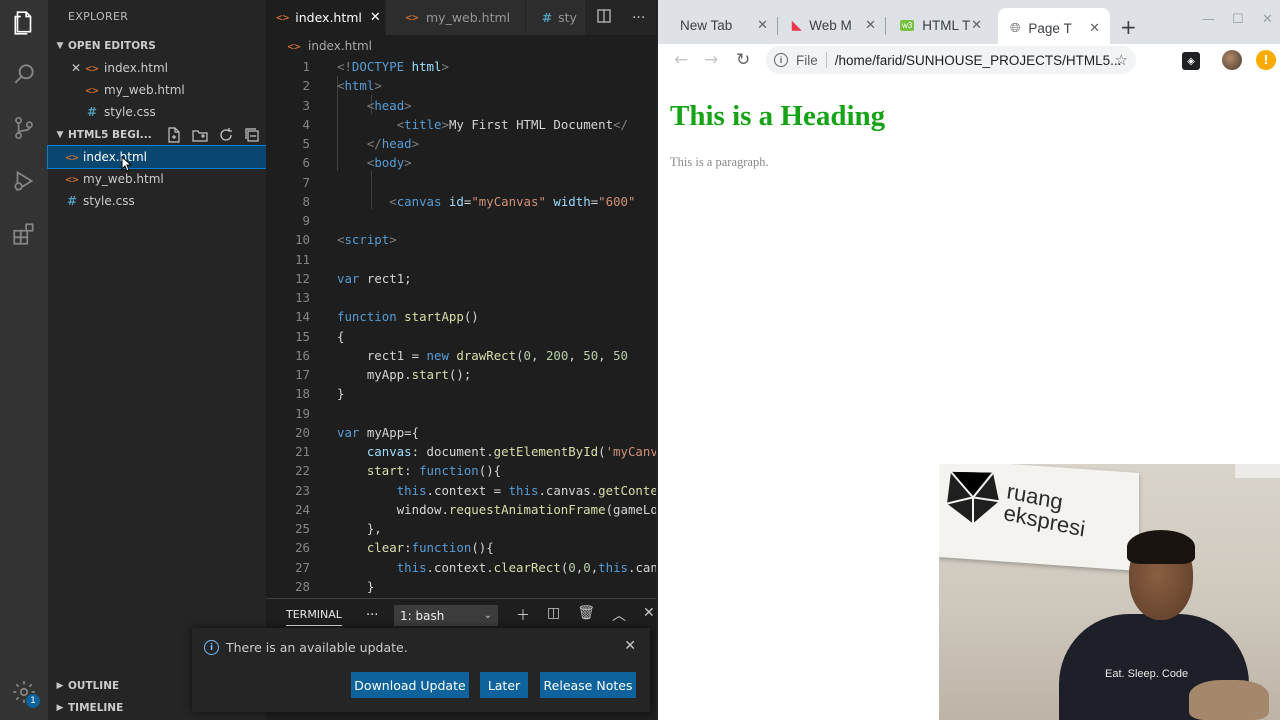 The height and width of the screenshot is (720, 1280). What do you see at coordinates (378, 432) in the screenshot?
I see `code-text: var myApp={` at bounding box center [378, 432].